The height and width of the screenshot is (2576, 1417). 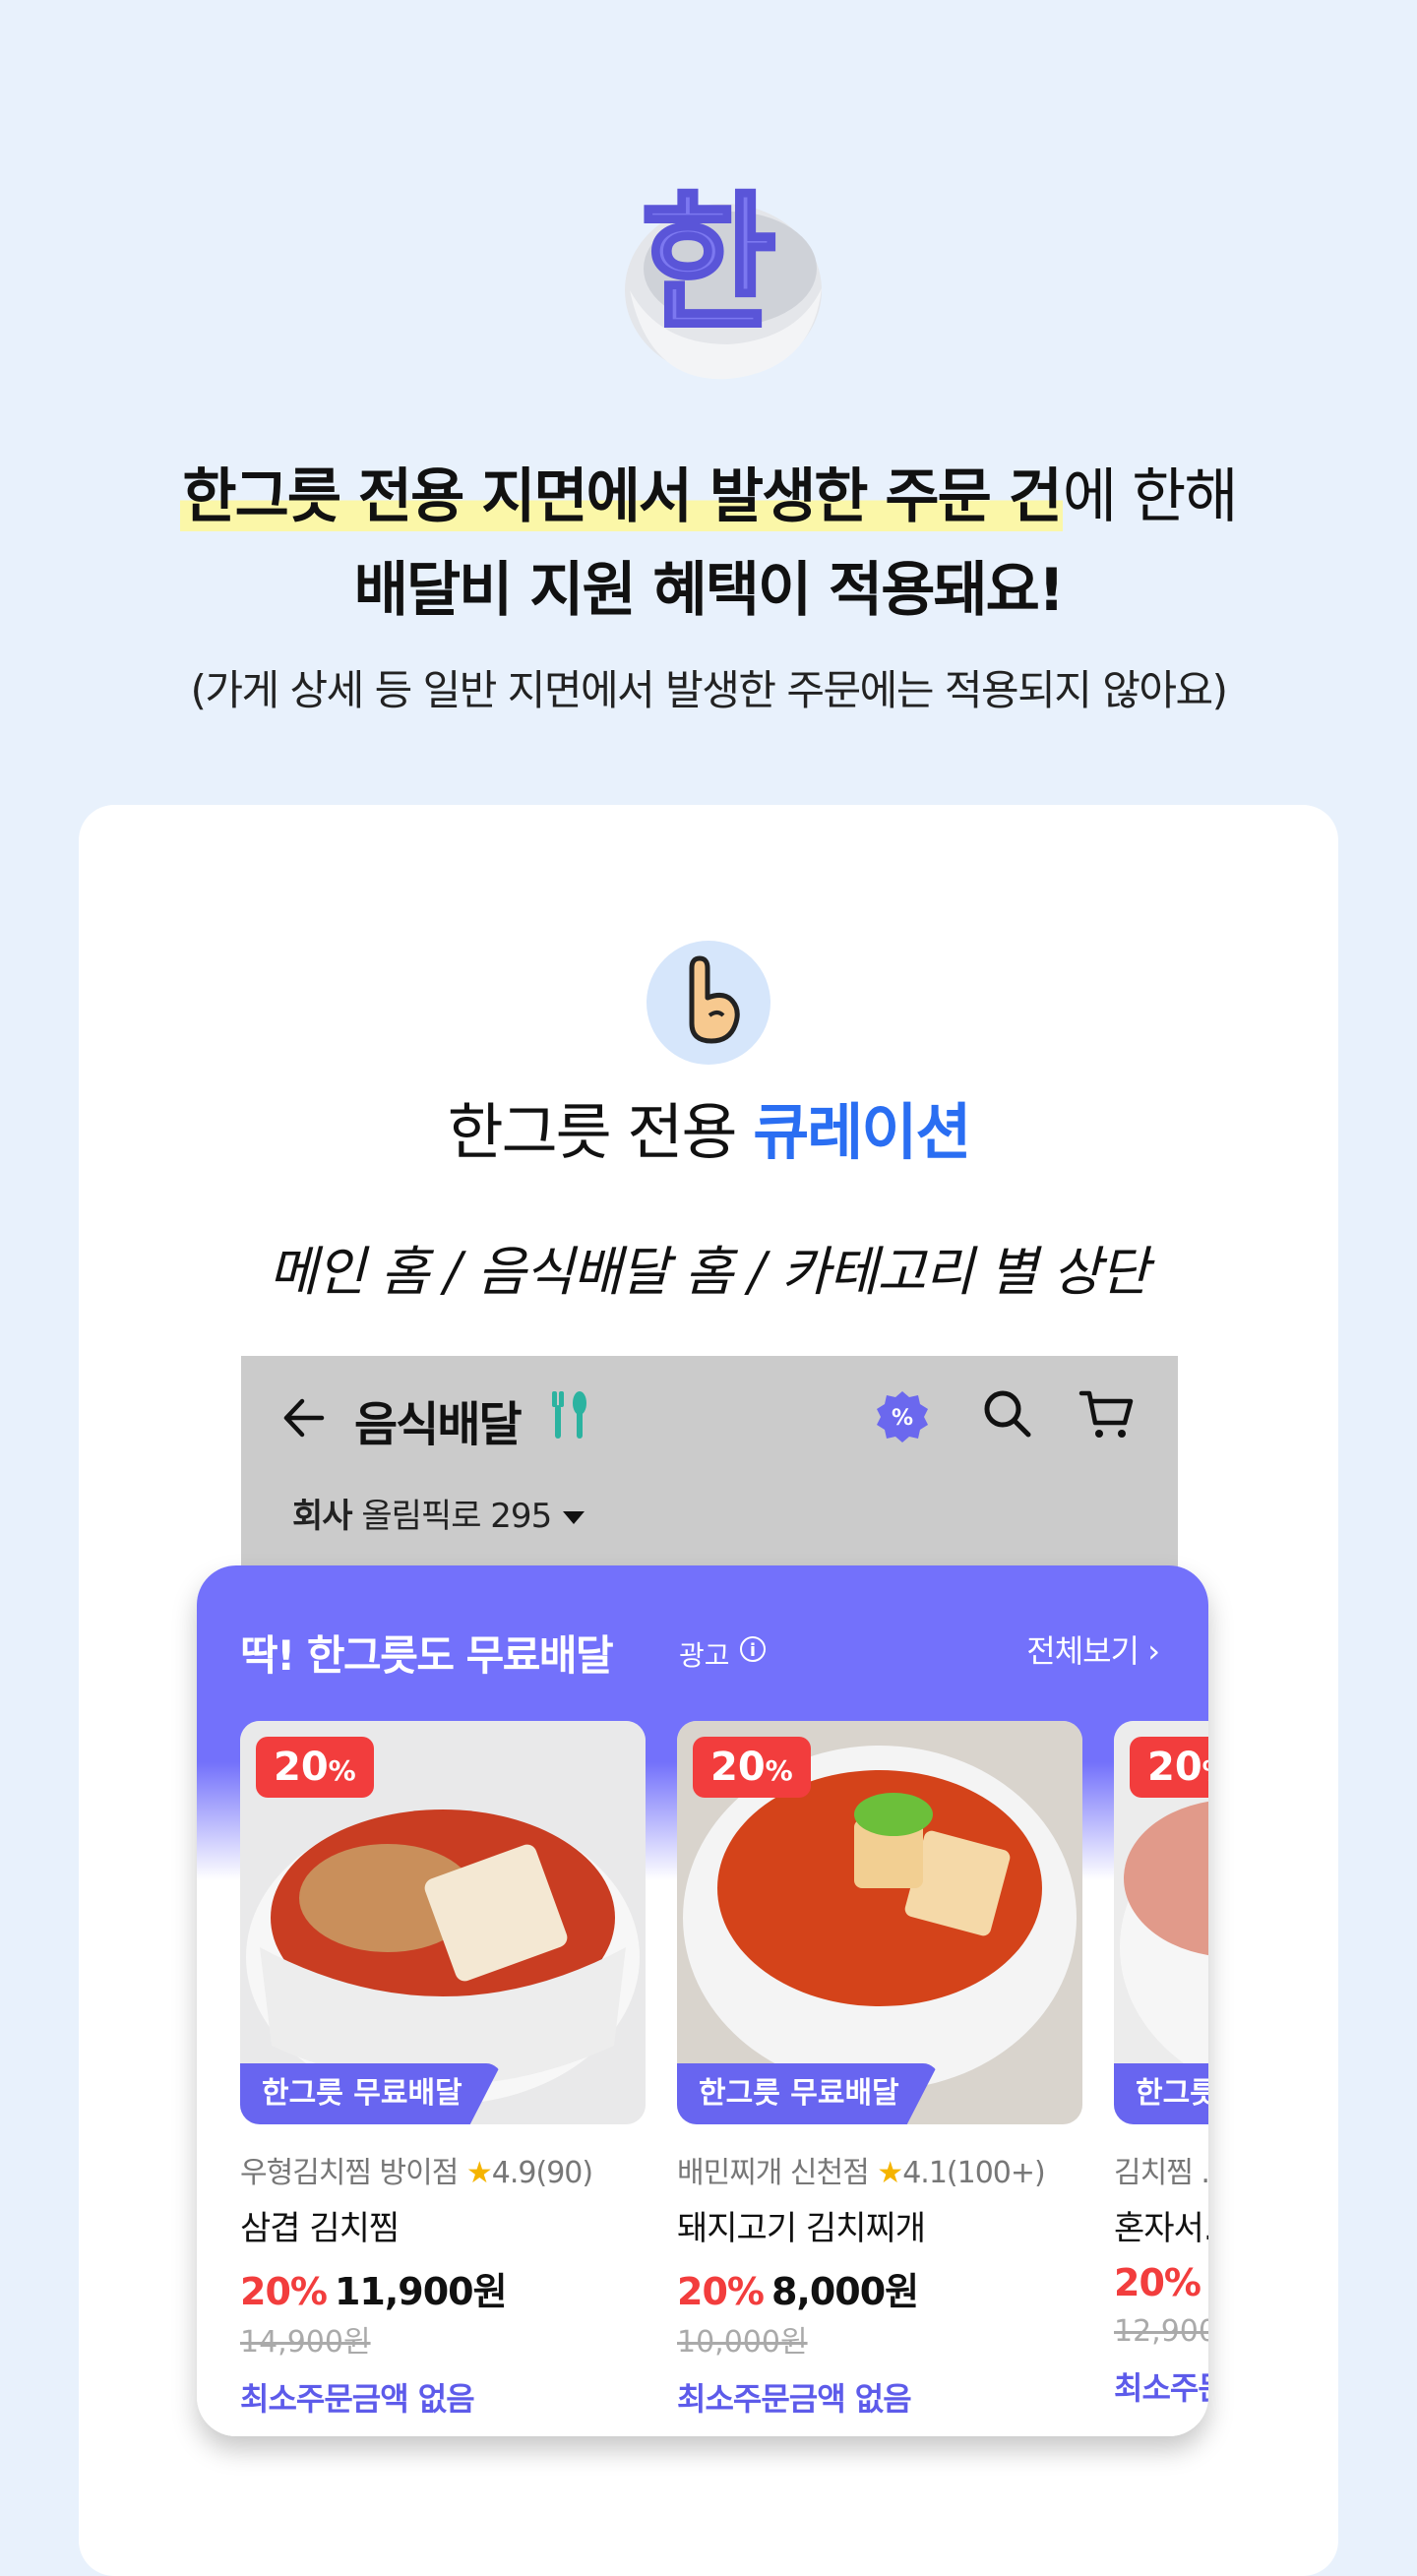 I want to click on hangeureut-bowl-icon: 한, so click(x=723, y=278).